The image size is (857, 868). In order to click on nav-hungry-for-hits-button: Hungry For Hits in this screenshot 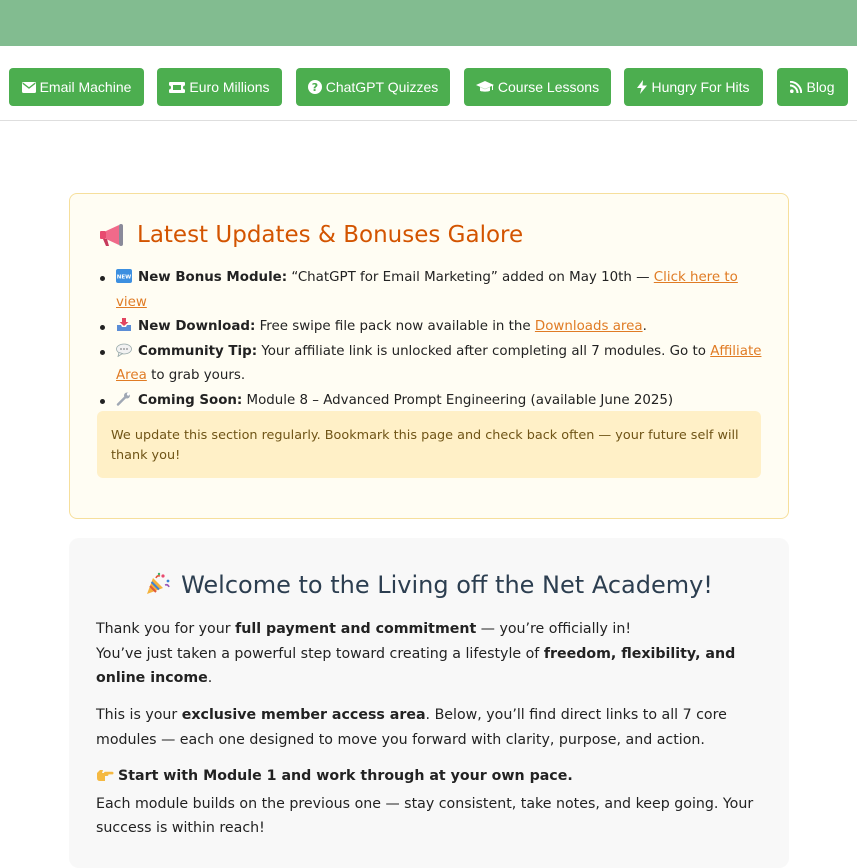, I will do `click(693, 87)`.